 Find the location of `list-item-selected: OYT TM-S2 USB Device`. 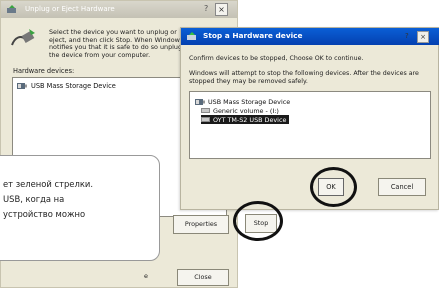

list-item-selected: OYT TM-S2 USB Device is located at coordinates (245, 119).